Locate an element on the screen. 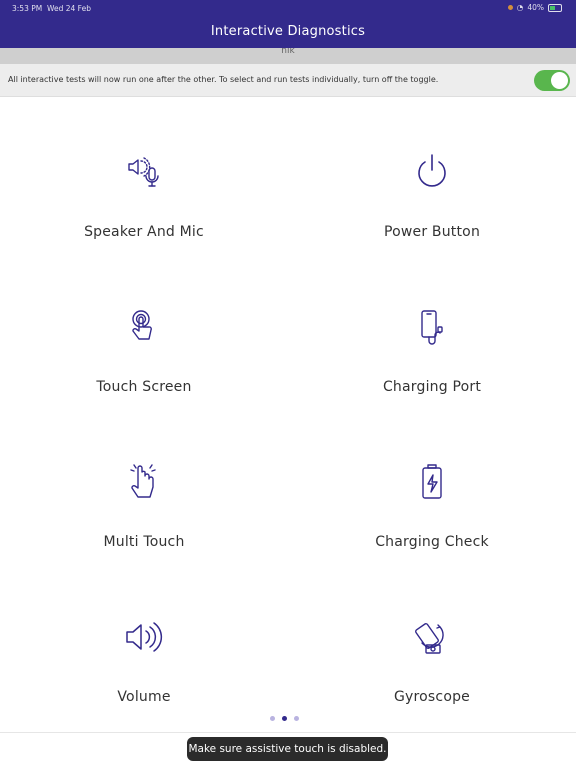 This screenshot has width=576, height=768. toast-message: Make sure assistive touch is disabled. is located at coordinates (287, 749).